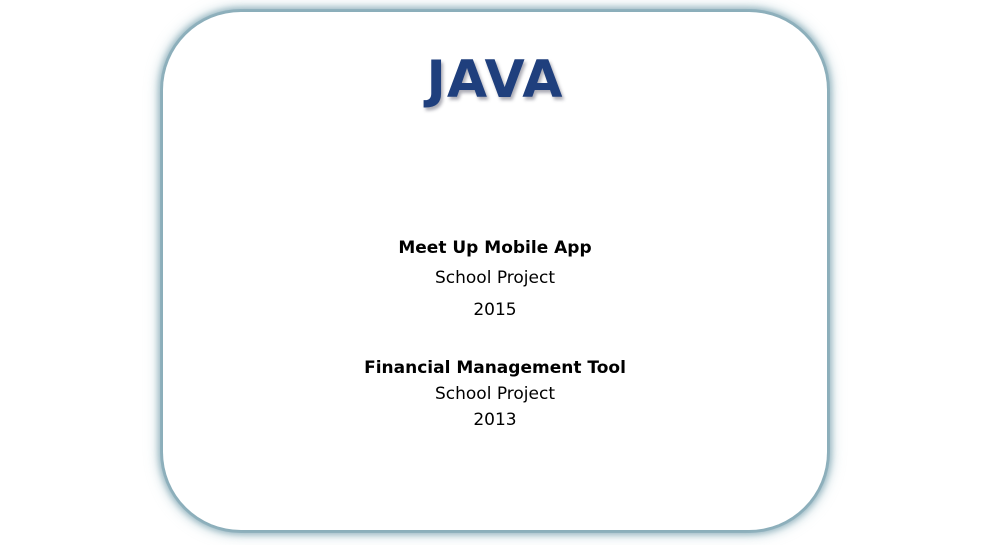  What do you see at coordinates (495, 368) in the screenshot?
I see `project-name: Financial Management Tool` at bounding box center [495, 368].